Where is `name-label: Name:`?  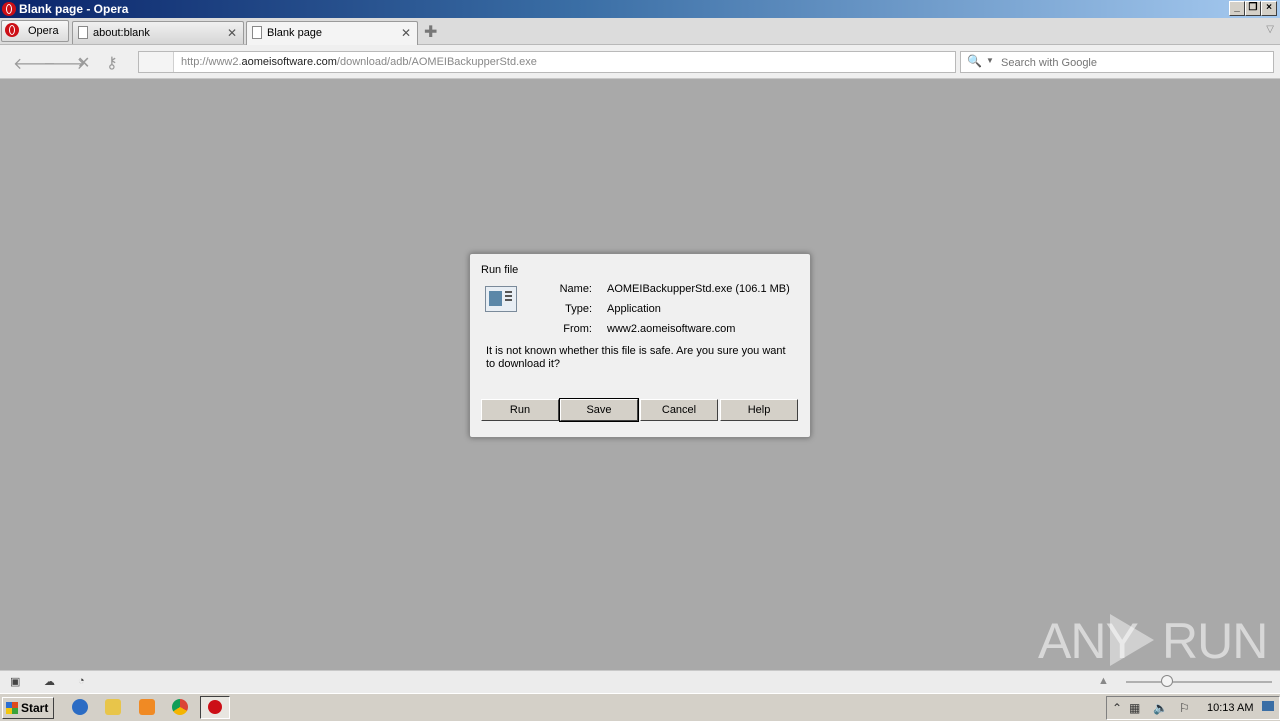
name-label: Name: is located at coordinates (575, 289).